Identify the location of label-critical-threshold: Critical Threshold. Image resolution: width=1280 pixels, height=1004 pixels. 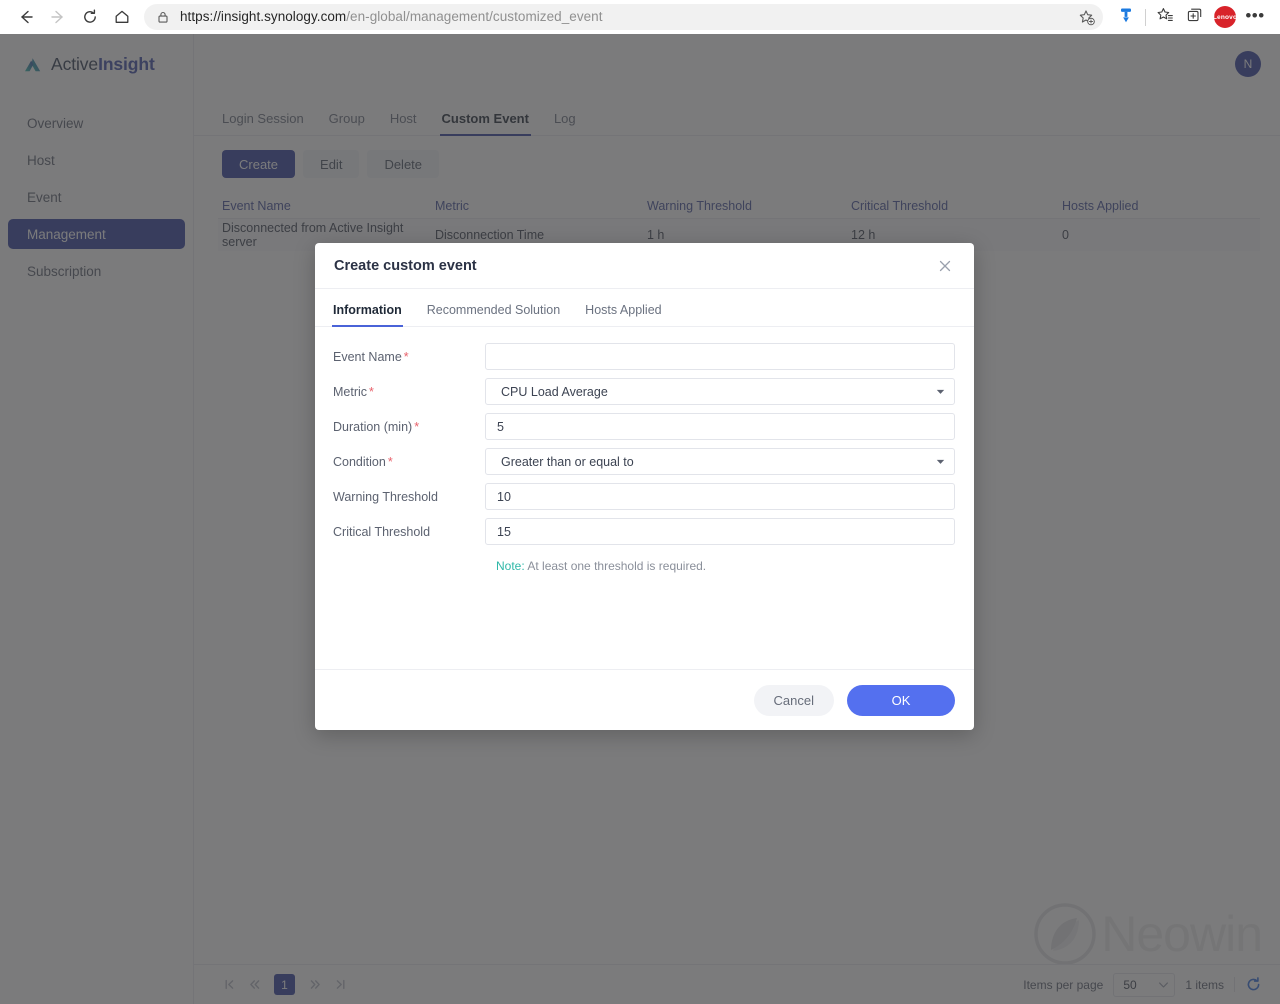
(382, 531).